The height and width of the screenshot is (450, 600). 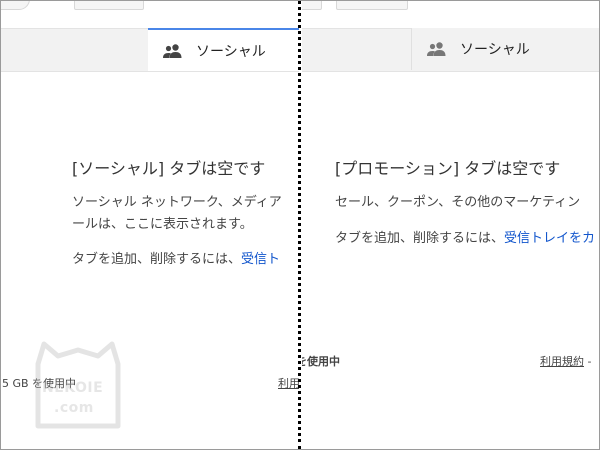 I want to click on nekoie-watermark: NEKOIE .com, so click(x=78, y=382).